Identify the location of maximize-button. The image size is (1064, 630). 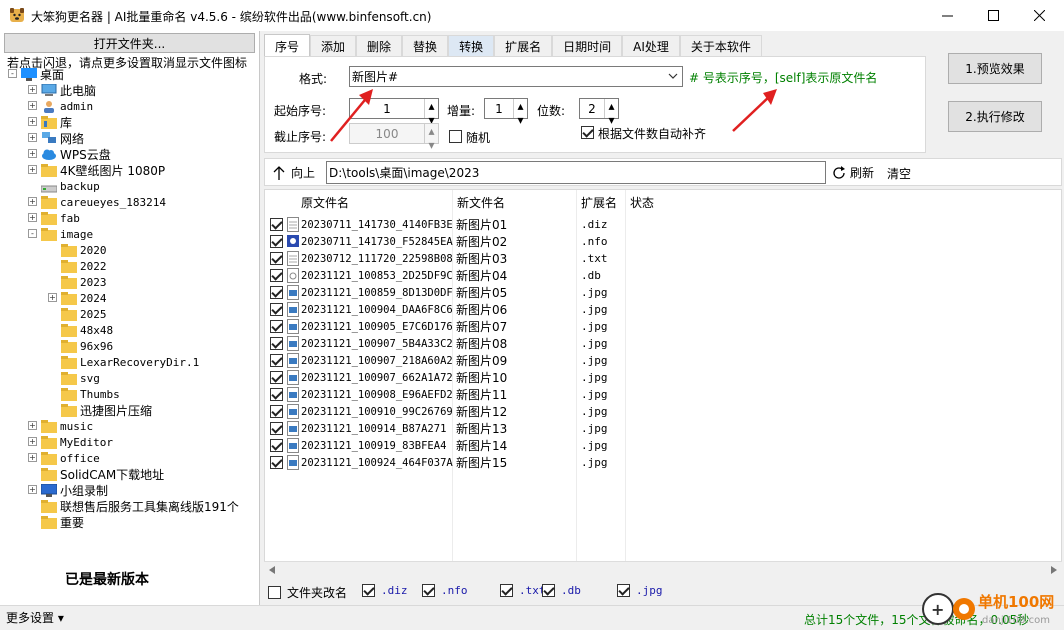
(993, 15).